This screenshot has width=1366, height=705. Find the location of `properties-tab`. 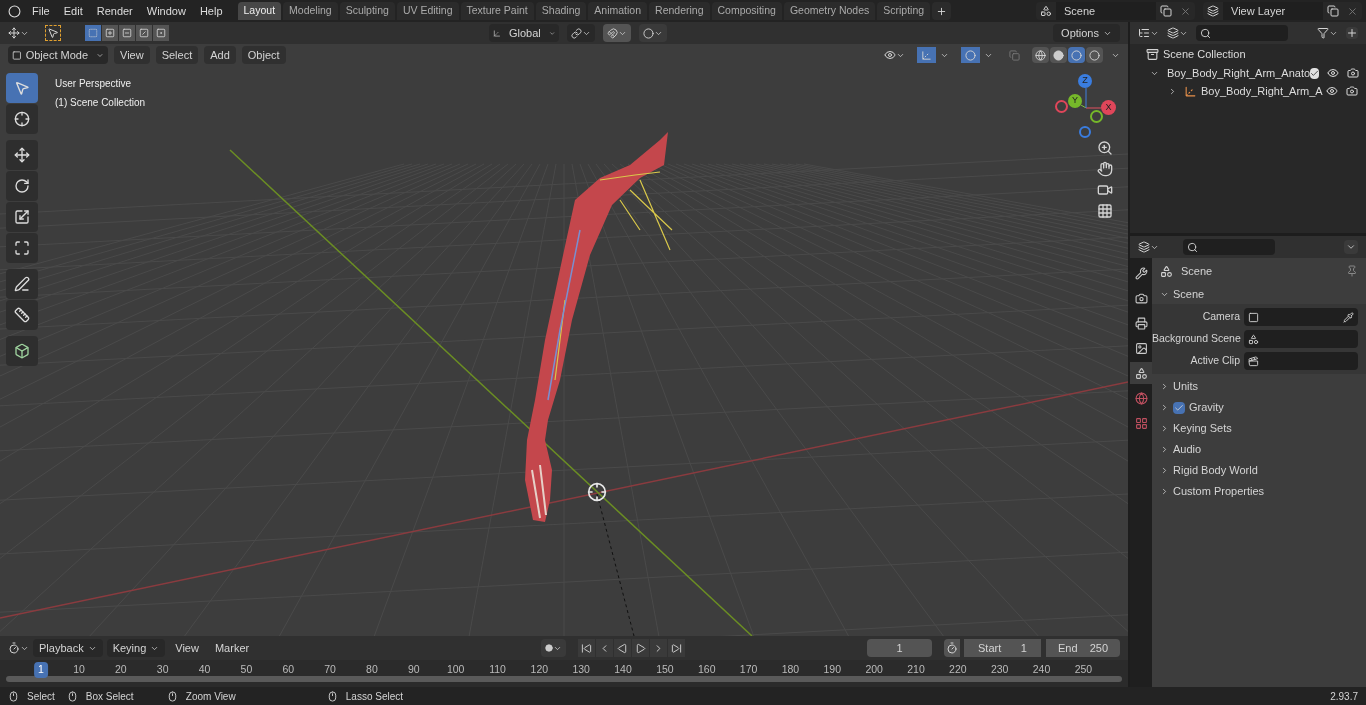

properties-tab is located at coordinates (1141, 373).